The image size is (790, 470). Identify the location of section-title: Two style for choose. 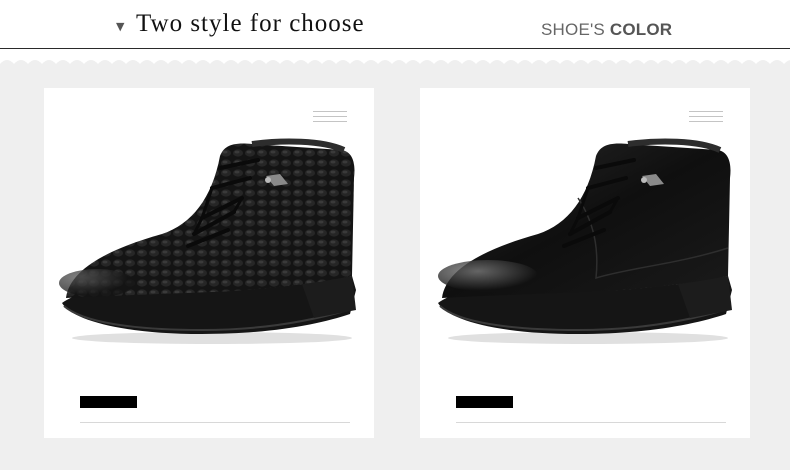
(250, 23).